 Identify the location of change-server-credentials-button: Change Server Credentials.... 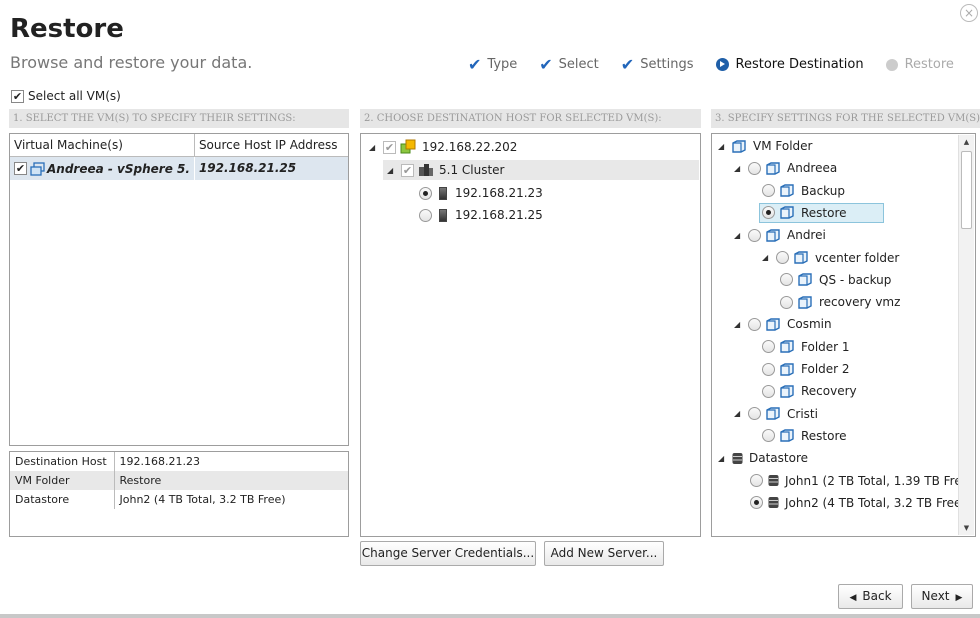
(448, 553).